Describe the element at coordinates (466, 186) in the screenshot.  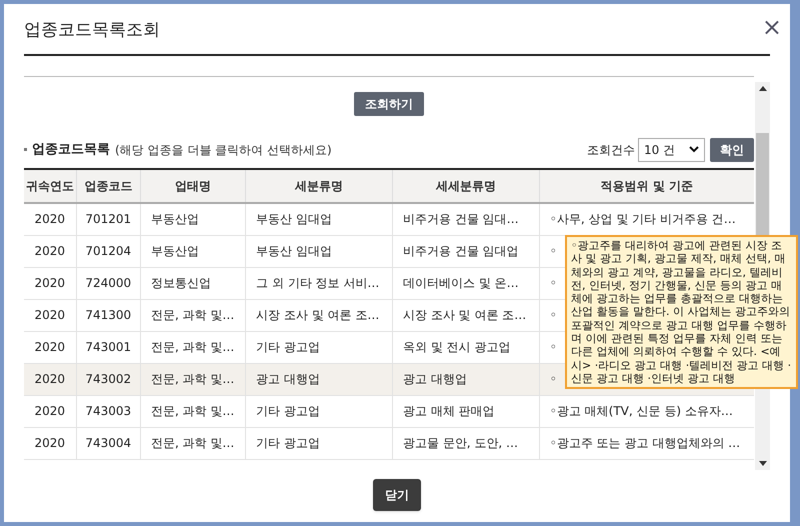
I see `column-header: 세세분류명` at that location.